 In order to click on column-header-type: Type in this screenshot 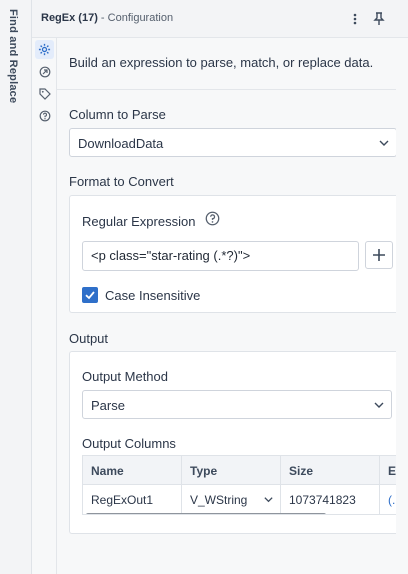, I will do `click(231, 470)`.